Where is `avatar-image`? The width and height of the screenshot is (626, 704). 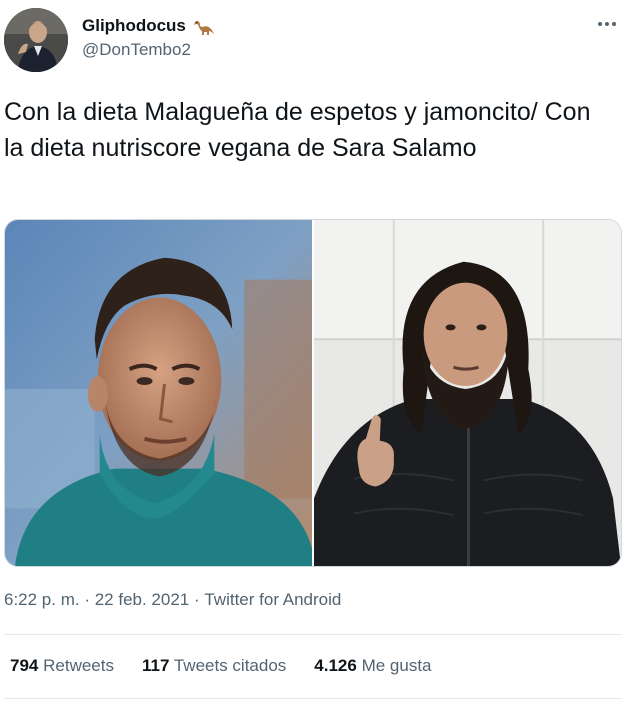
avatar-image is located at coordinates (36, 40).